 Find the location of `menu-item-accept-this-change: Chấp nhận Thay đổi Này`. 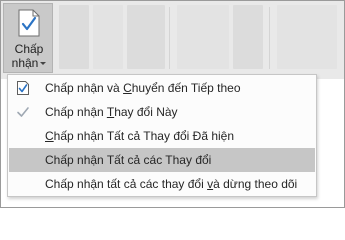

menu-item-accept-this-change: Chấp nhận Thay đổi Này is located at coordinates (162, 112).